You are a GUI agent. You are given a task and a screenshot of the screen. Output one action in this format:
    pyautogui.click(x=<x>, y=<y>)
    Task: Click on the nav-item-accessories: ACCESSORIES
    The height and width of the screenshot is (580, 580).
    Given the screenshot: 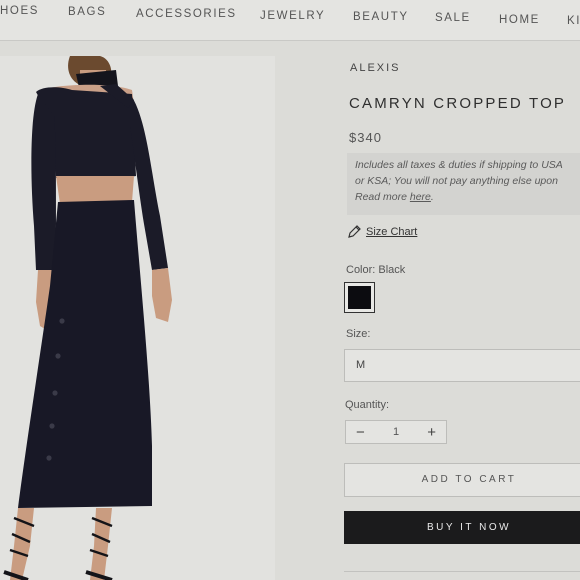 What is the action you would take?
    pyautogui.click(x=186, y=14)
    